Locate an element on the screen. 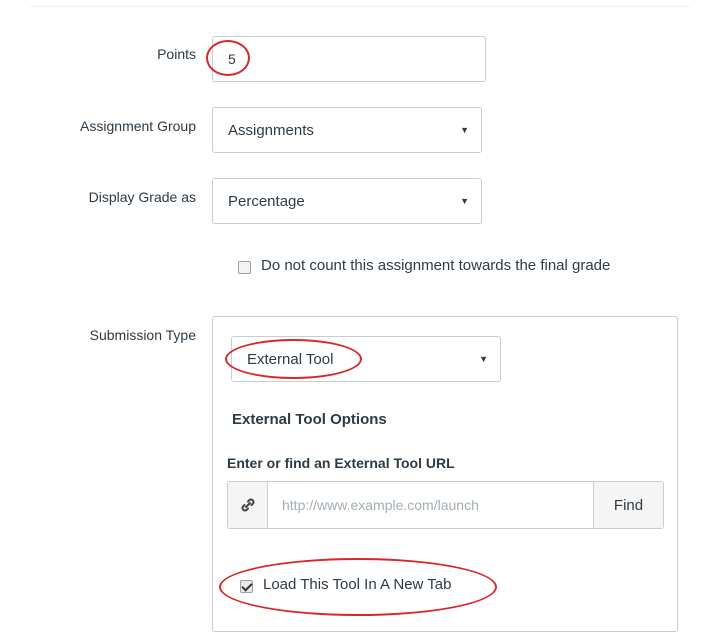  assignment-group-select: Assignments ▼ is located at coordinates (347, 130).